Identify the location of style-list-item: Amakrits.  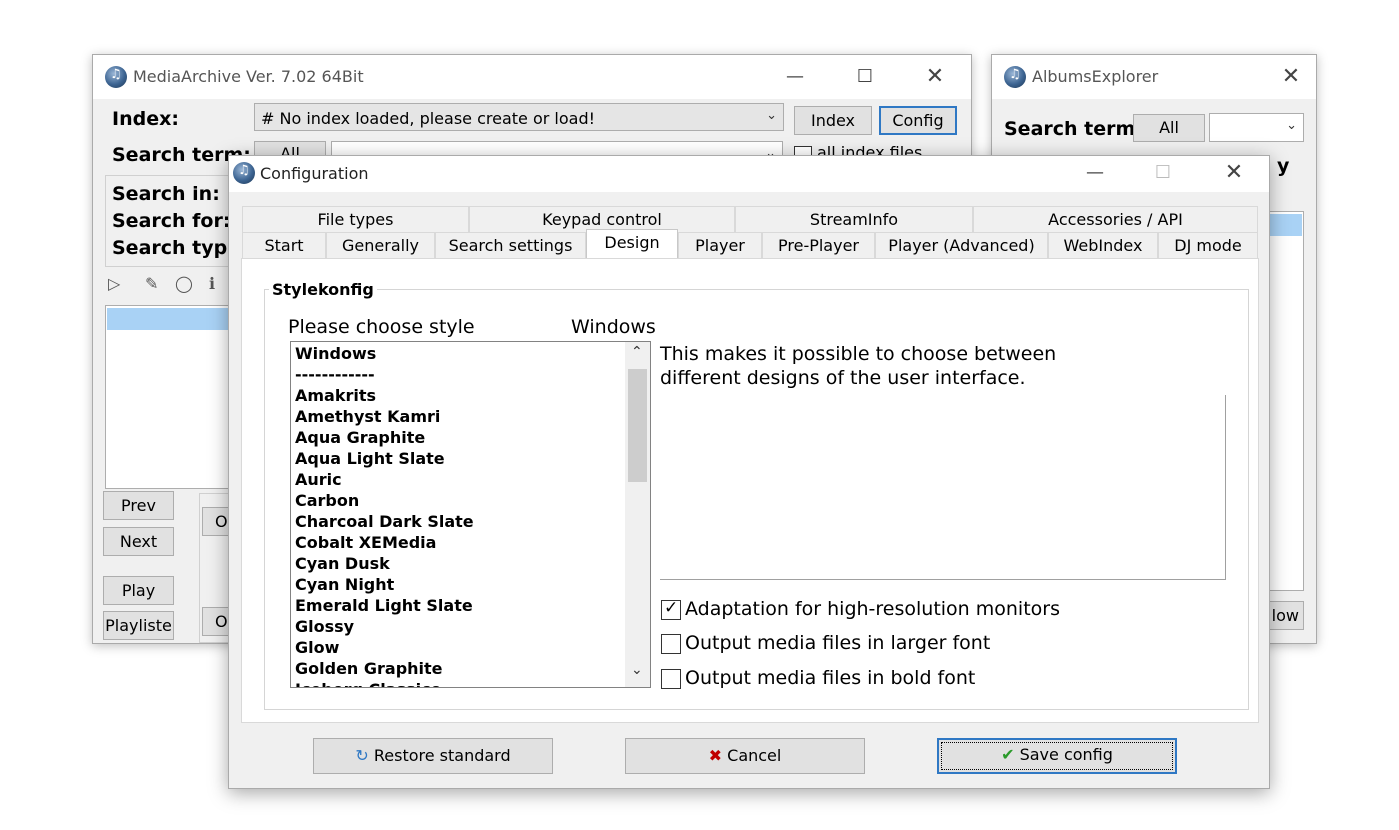
(457, 395).